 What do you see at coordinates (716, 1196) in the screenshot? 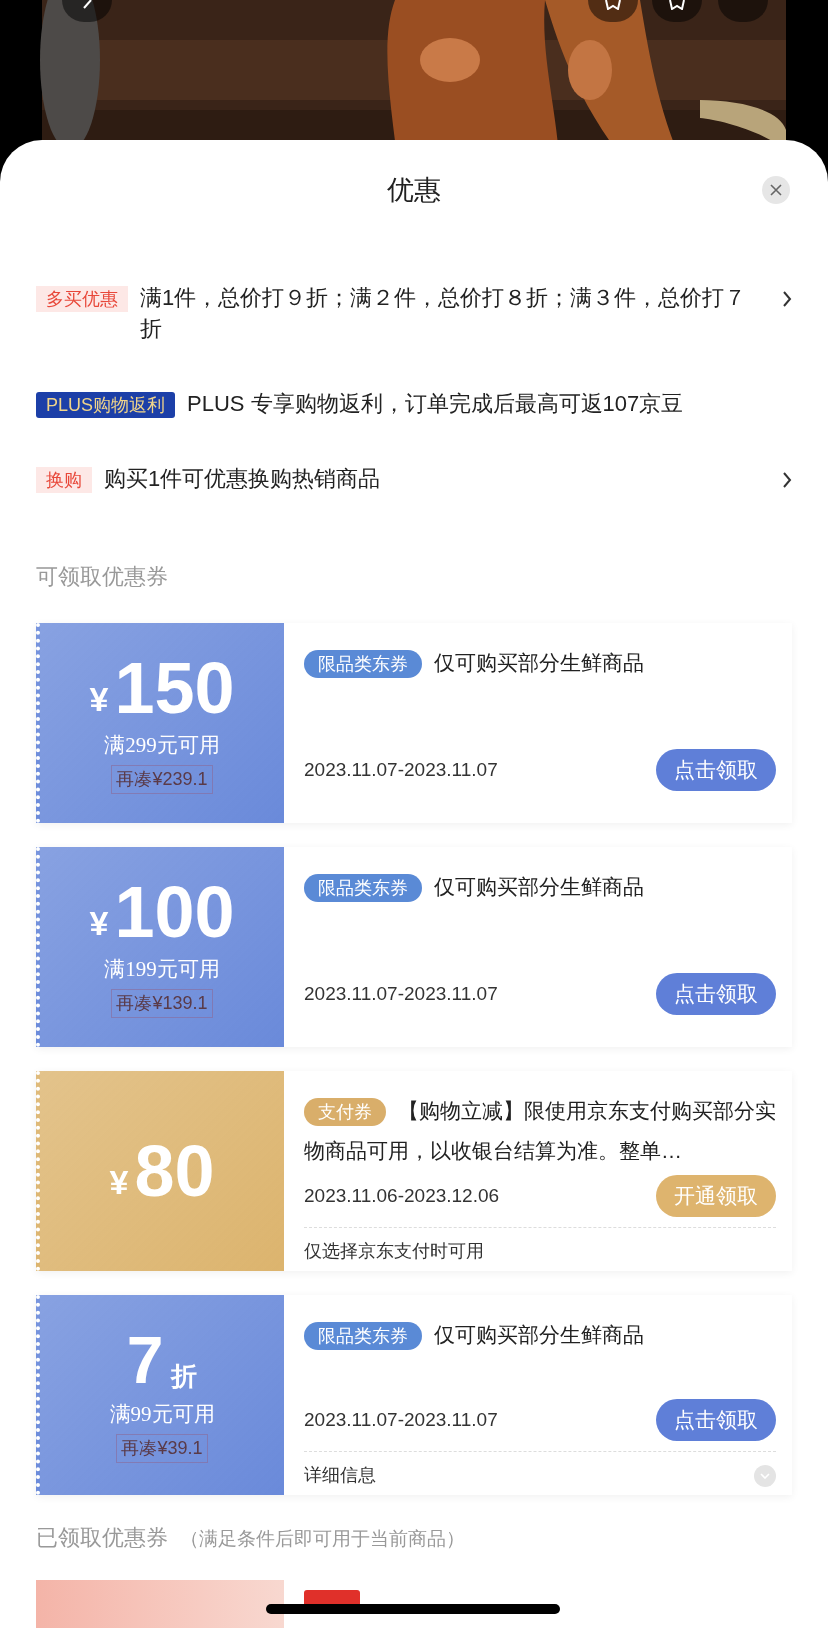
I see `claim-button: 开通领取` at bounding box center [716, 1196].